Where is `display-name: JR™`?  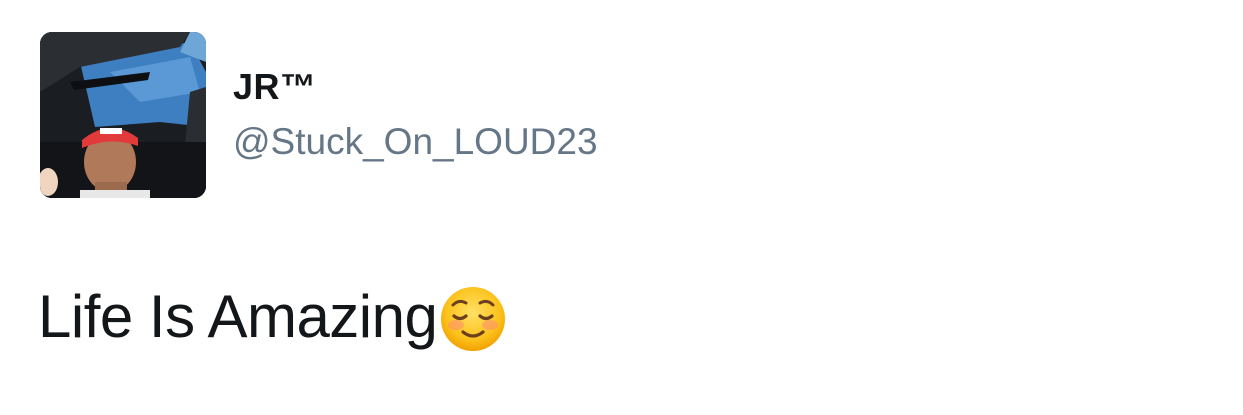 display-name: JR™ is located at coordinates (275, 87).